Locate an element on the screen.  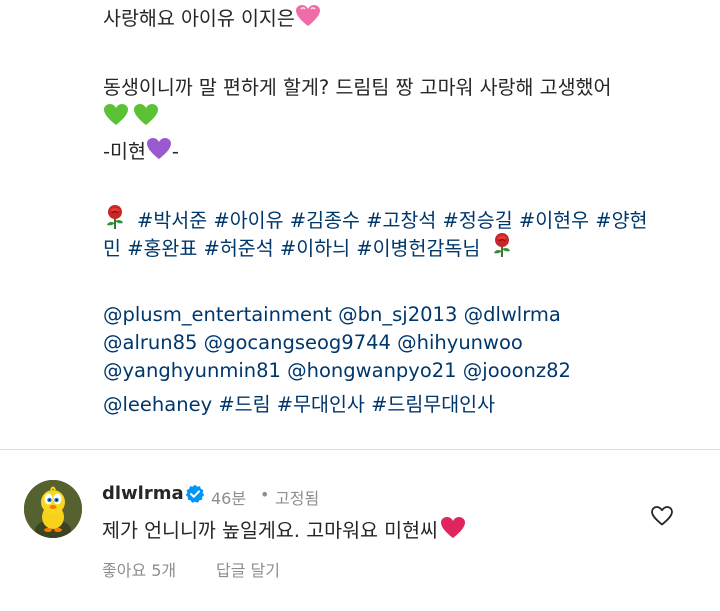
rose-icon is located at coordinates (502, 249).